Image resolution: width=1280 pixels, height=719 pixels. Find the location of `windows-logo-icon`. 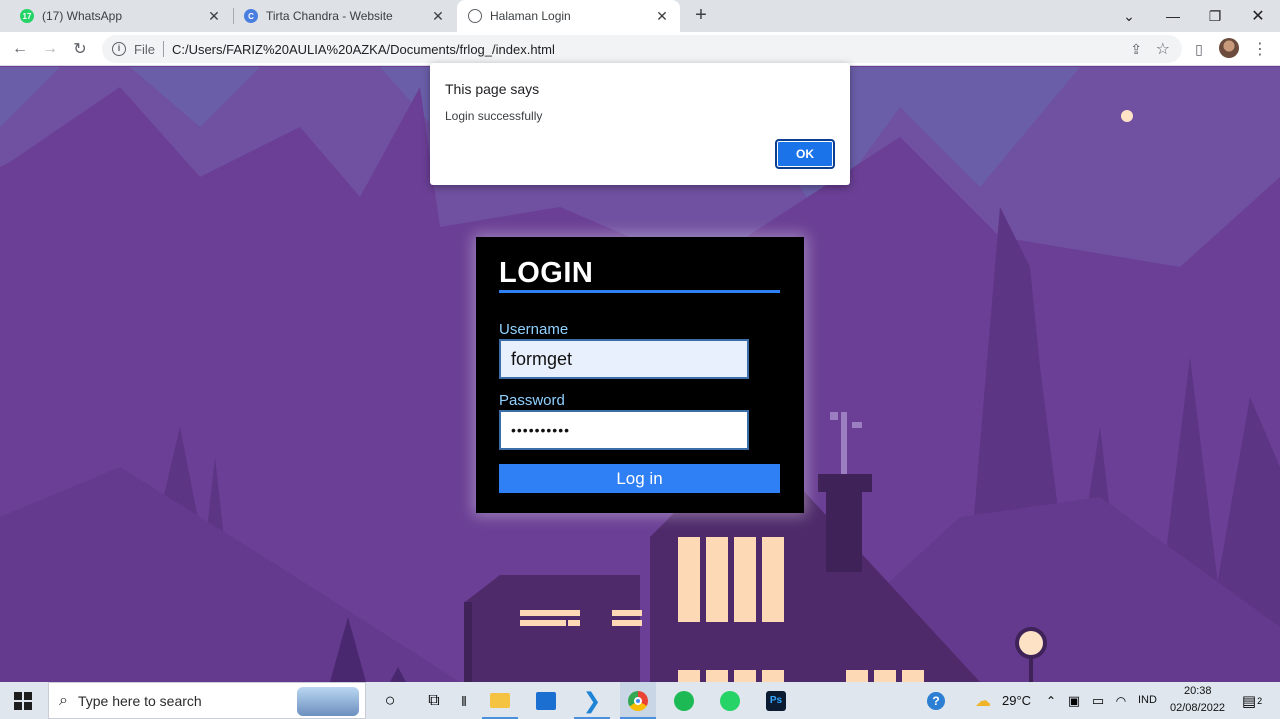

windows-logo-icon is located at coordinates (23, 700).